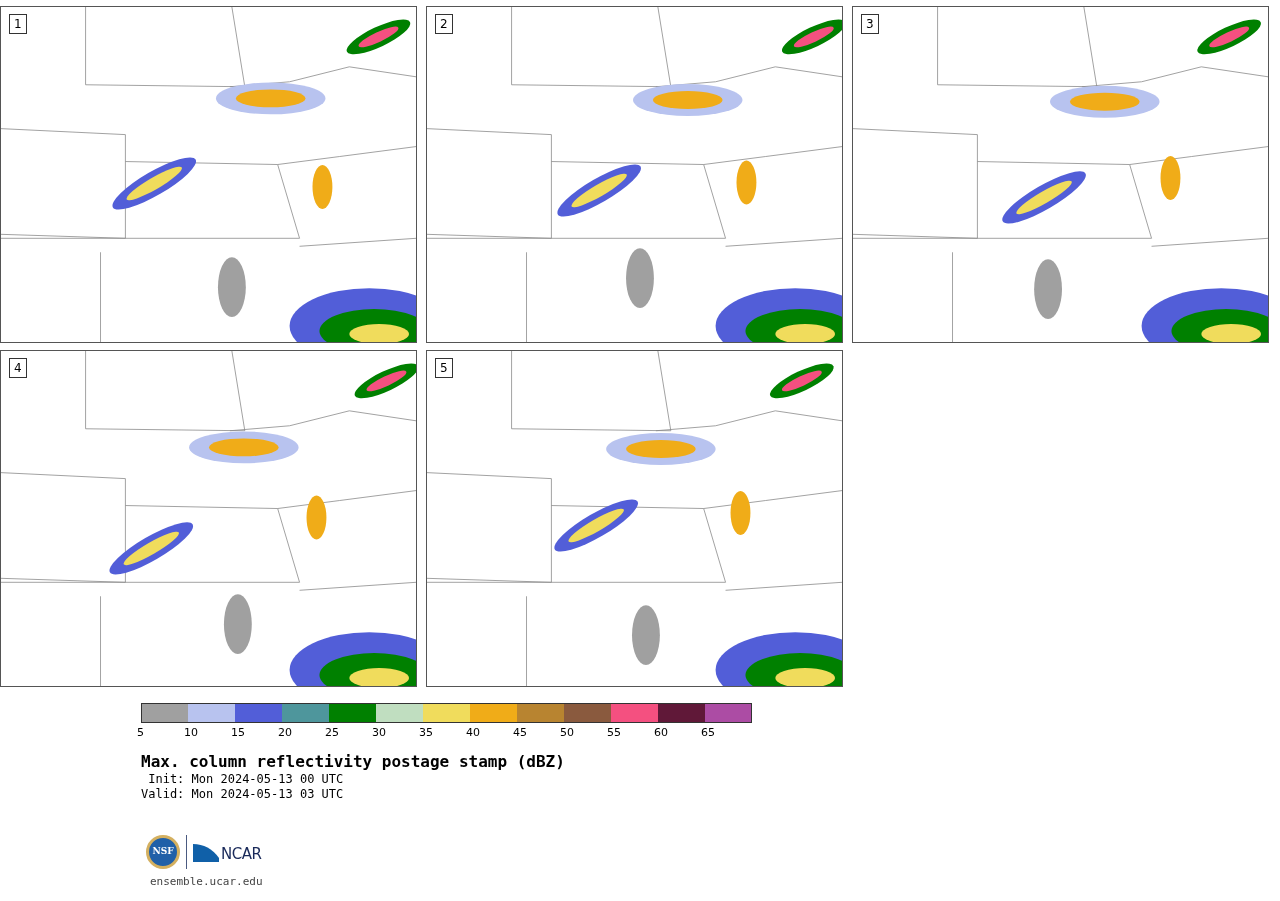 This screenshot has height=901, width=1280. What do you see at coordinates (353, 762) in the screenshot?
I see `chart-title: Max. column reflectivity postage stamp (dBZ)` at bounding box center [353, 762].